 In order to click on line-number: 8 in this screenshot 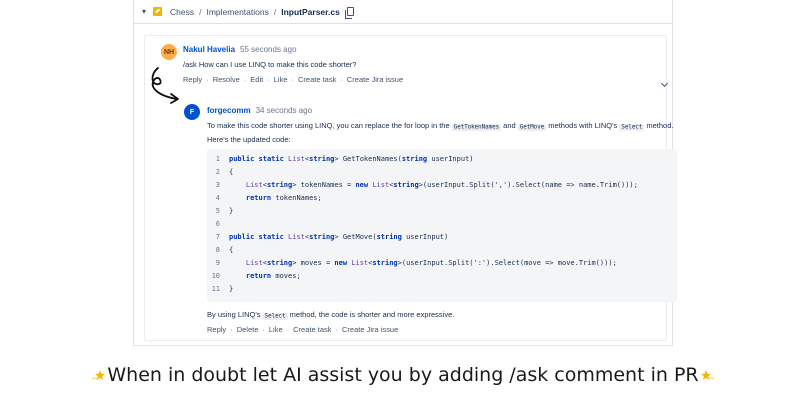, I will do `click(217, 250)`.